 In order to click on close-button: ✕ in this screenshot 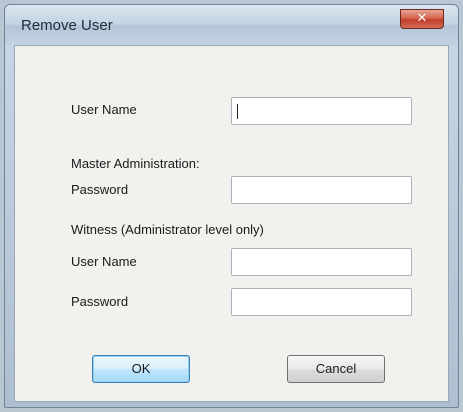, I will do `click(422, 19)`.